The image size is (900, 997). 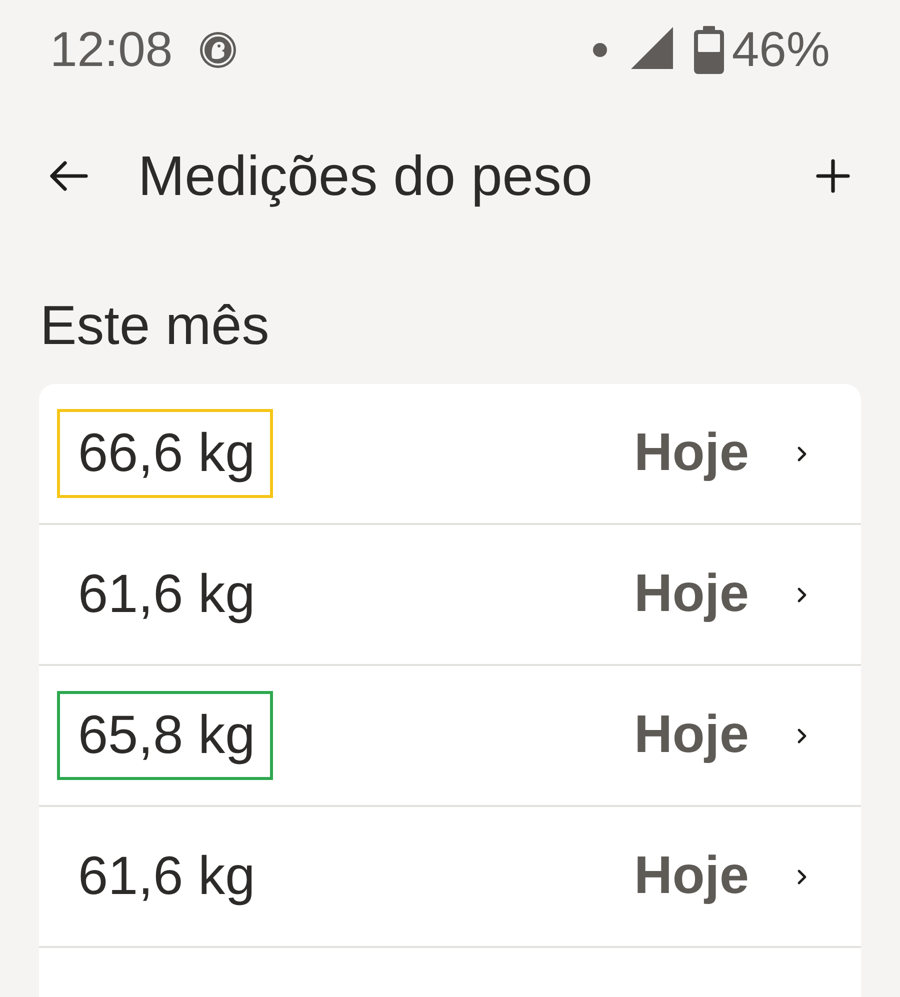 What do you see at coordinates (833, 176) in the screenshot?
I see `plus-icon` at bounding box center [833, 176].